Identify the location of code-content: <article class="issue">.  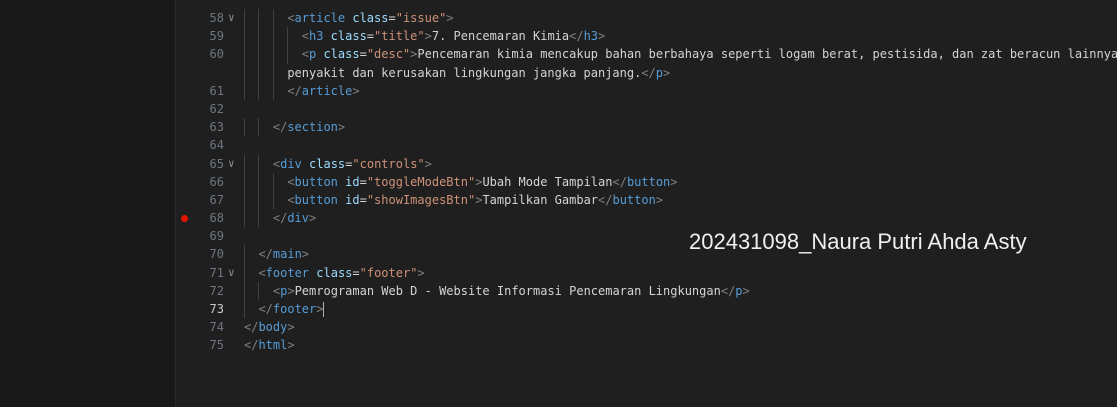
(370, 18).